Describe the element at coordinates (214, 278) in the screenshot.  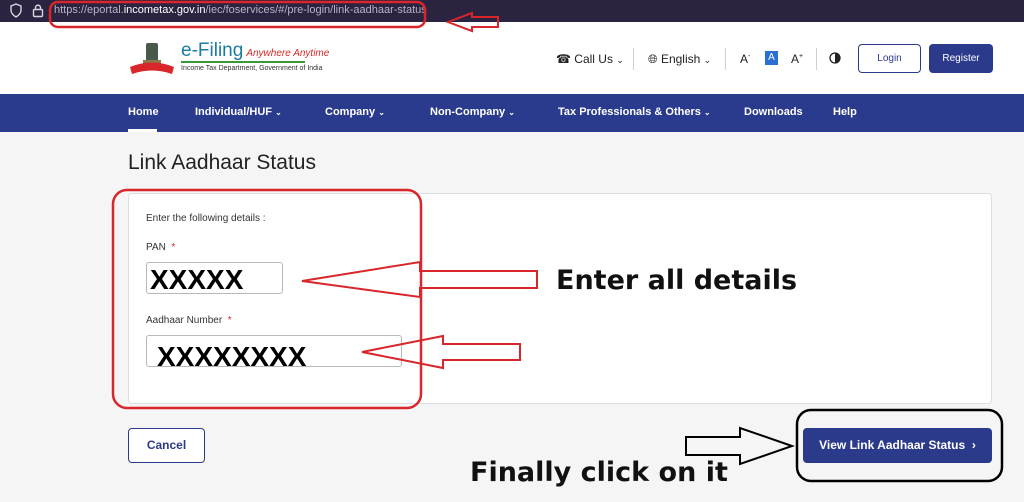
I see `pan-input: XXXXX` at that location.